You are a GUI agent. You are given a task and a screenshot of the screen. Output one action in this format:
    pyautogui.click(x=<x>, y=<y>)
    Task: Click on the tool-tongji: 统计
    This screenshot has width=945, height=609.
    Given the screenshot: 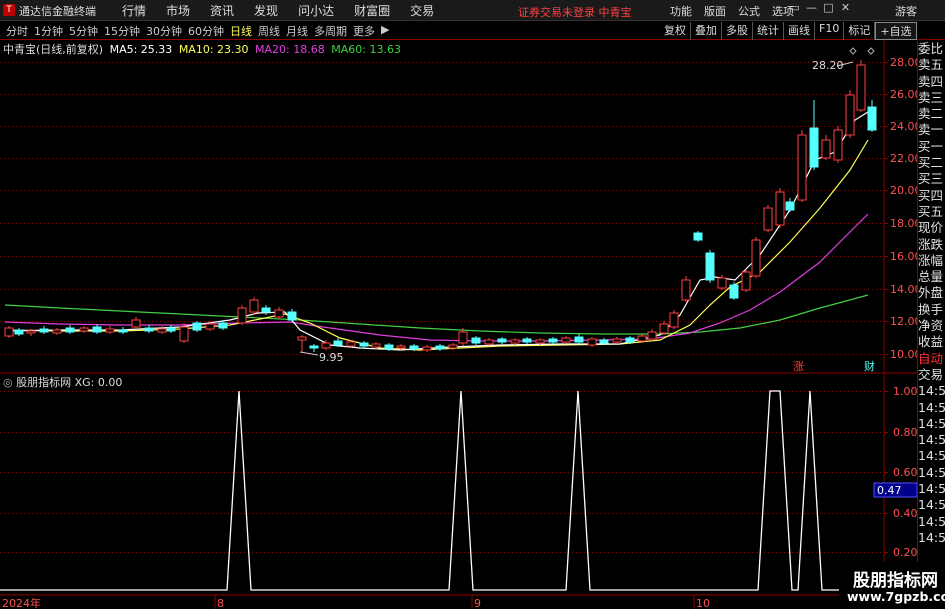 What is the action you would take?
    pyautogui.click(x=768, y=31)
    